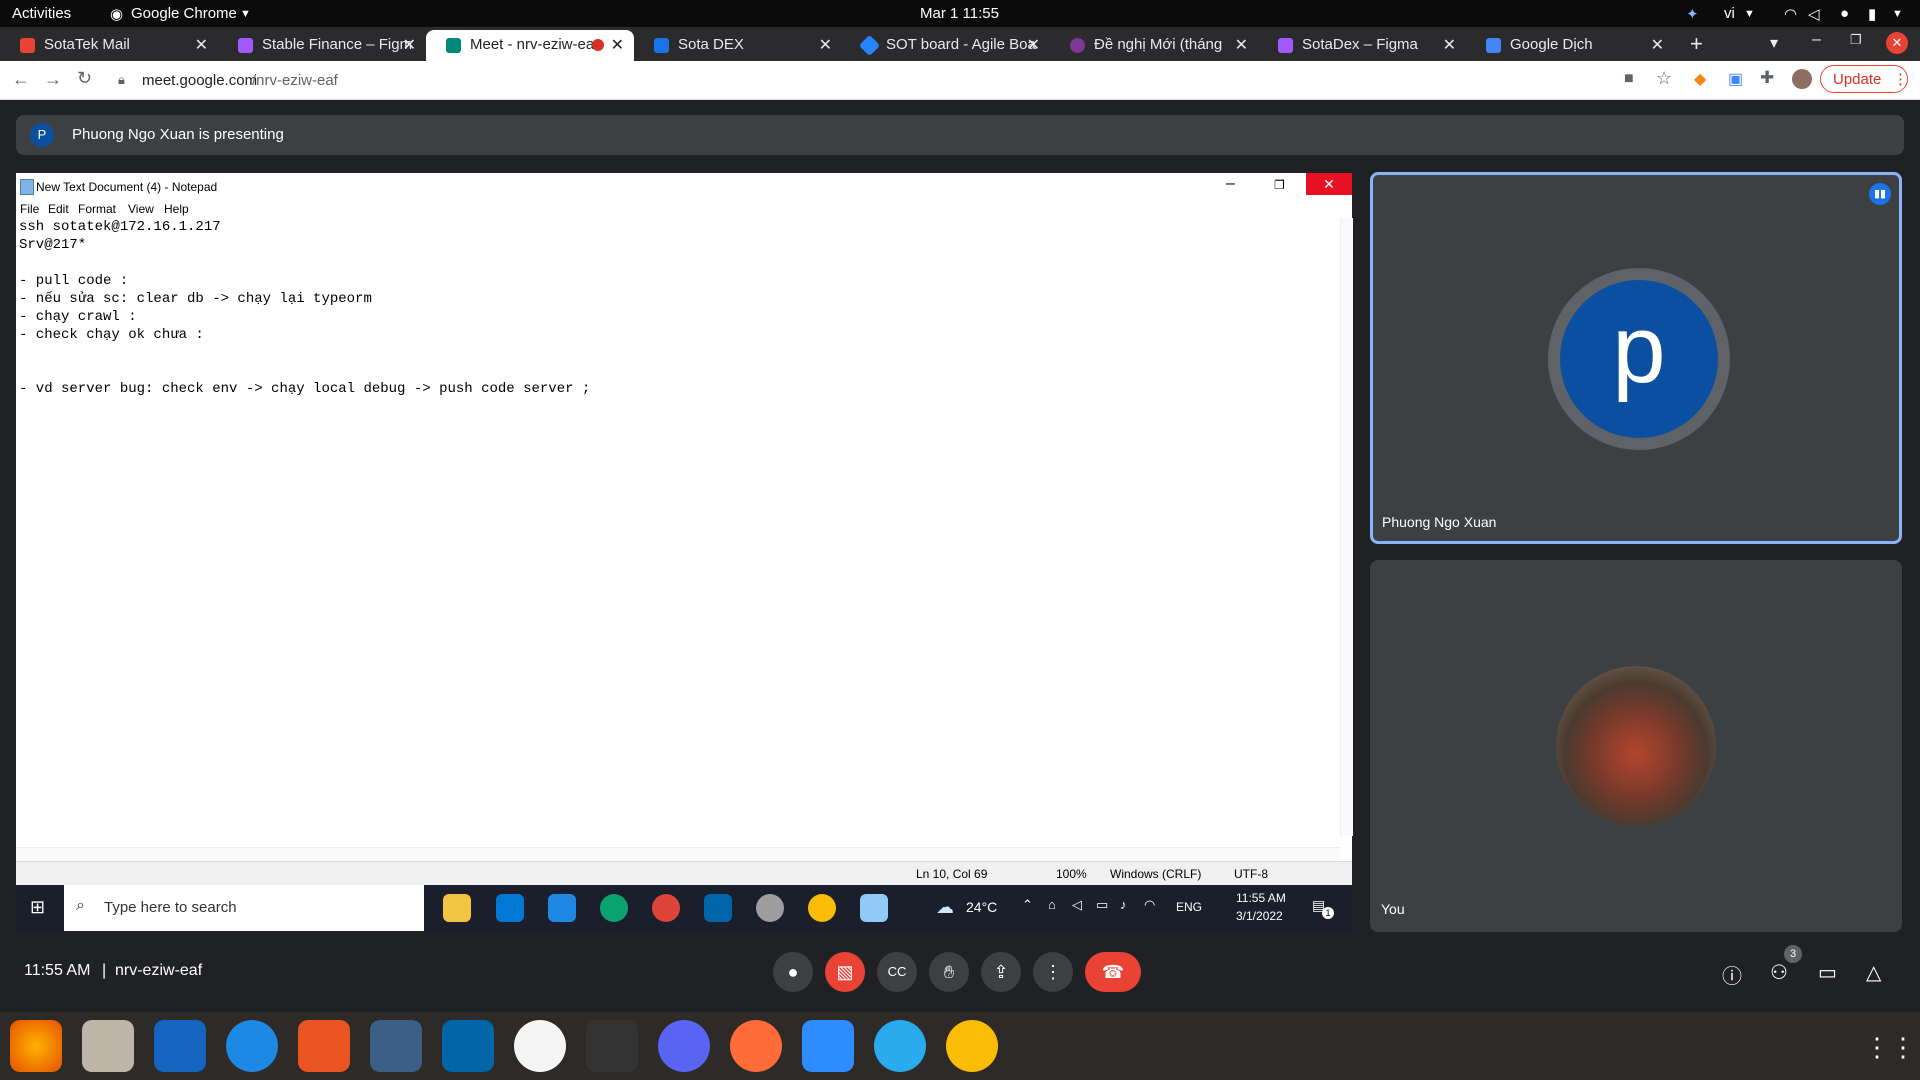 The image size is (1920, 1080). I want to click on info-icon: ⓘ, so click(1732, 974).